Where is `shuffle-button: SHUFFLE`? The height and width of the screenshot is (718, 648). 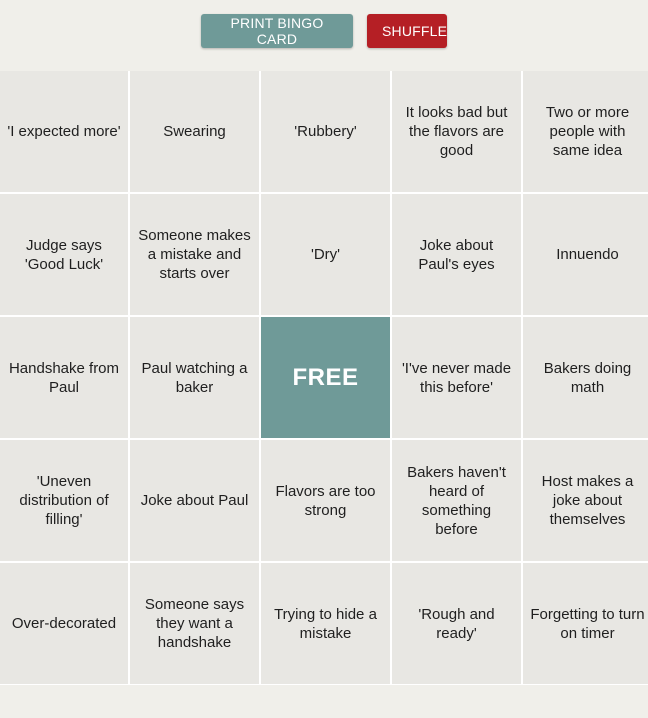 shuffle-button: SHUFFLE is located at coordinates (407, 31).